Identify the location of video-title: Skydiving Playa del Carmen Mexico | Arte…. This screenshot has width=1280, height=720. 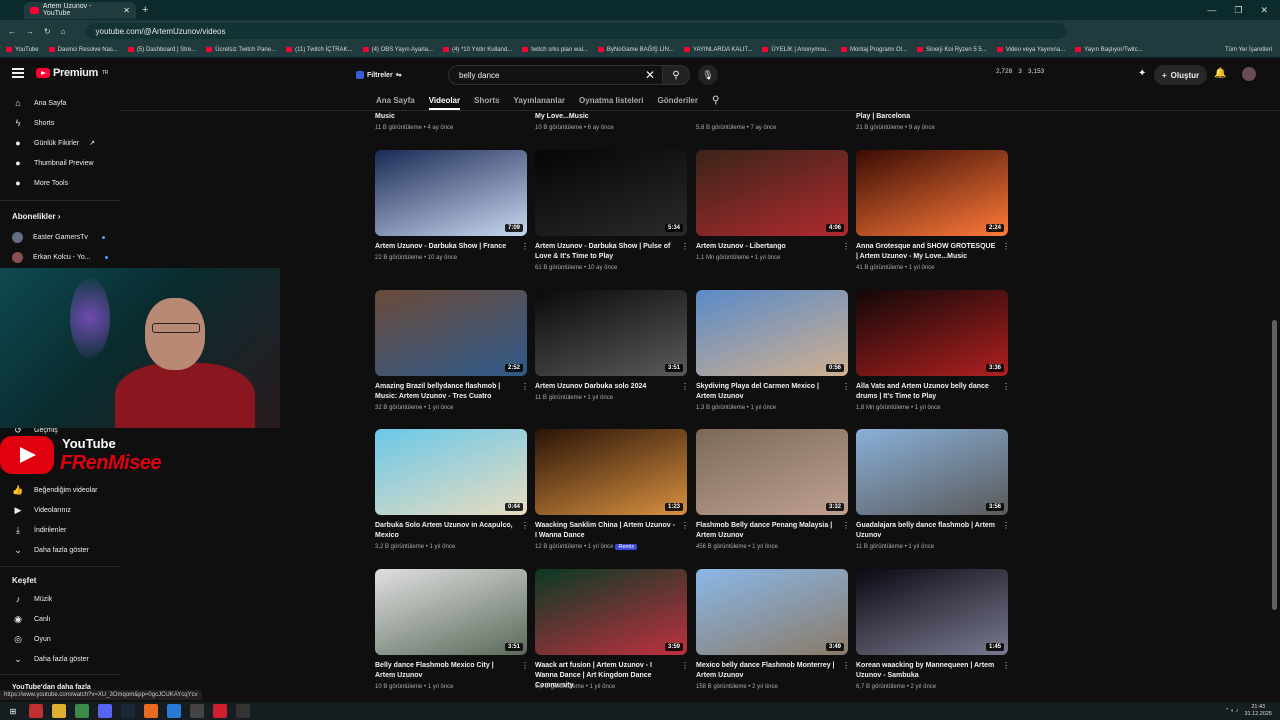
(766, 392).